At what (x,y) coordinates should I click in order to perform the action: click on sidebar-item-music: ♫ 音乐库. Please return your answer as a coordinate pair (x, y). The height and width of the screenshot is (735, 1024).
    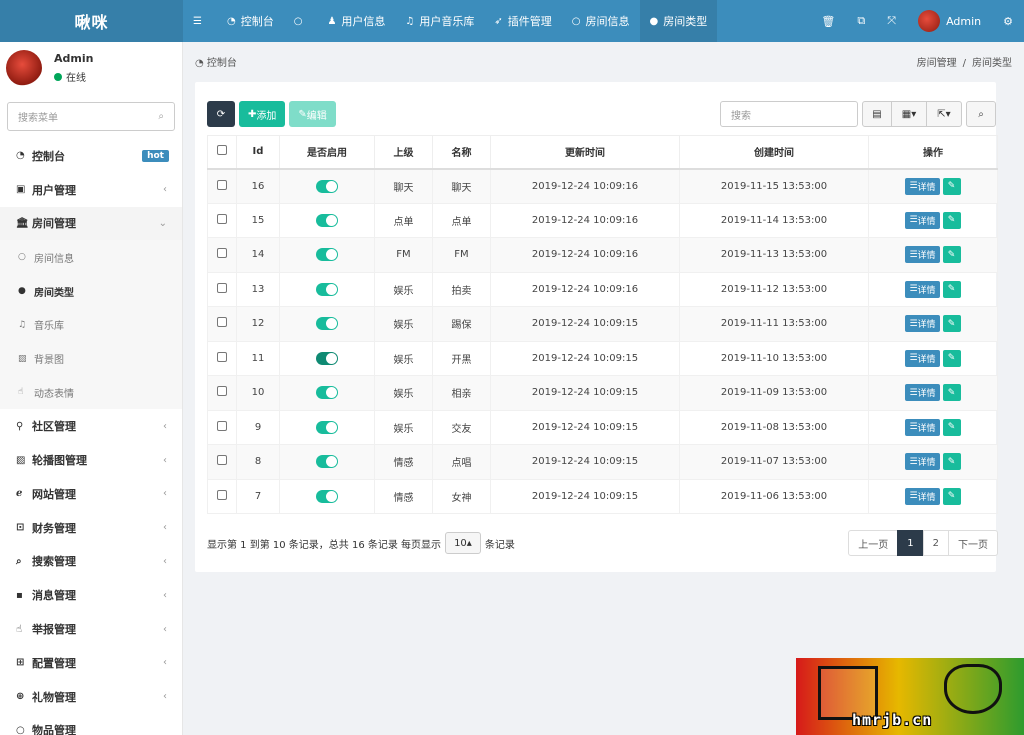
    Looking at the image, I should click on (91, 325).